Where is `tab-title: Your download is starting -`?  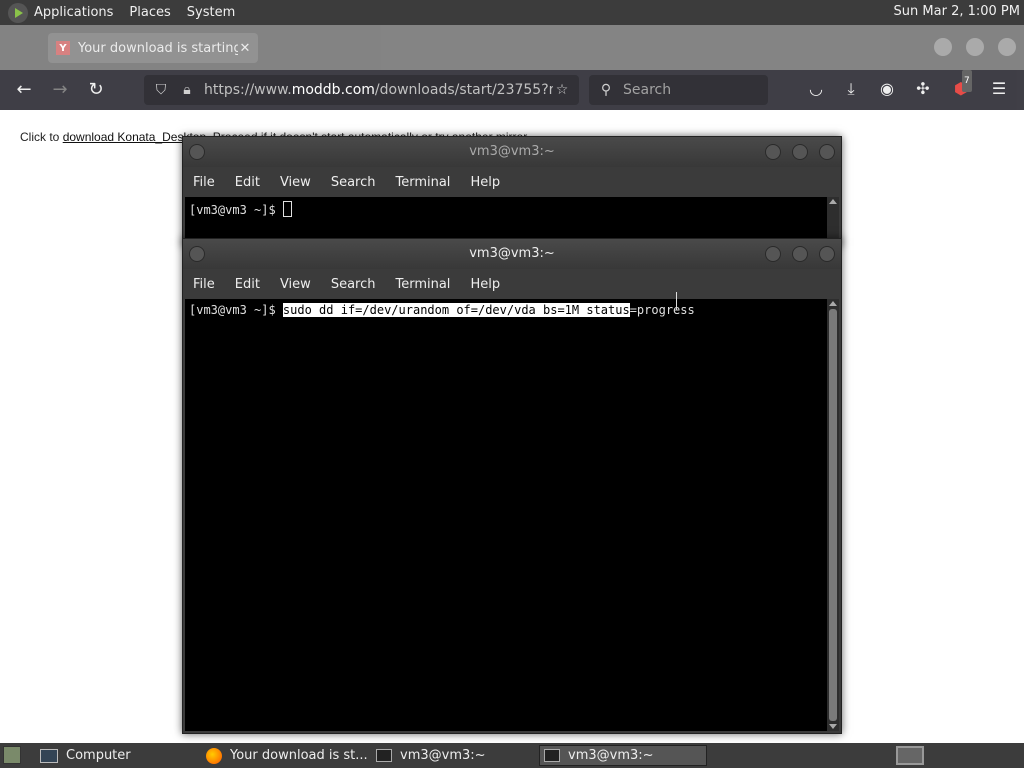 tab-title: Your download is starting - is located at coordinates (158, 48).